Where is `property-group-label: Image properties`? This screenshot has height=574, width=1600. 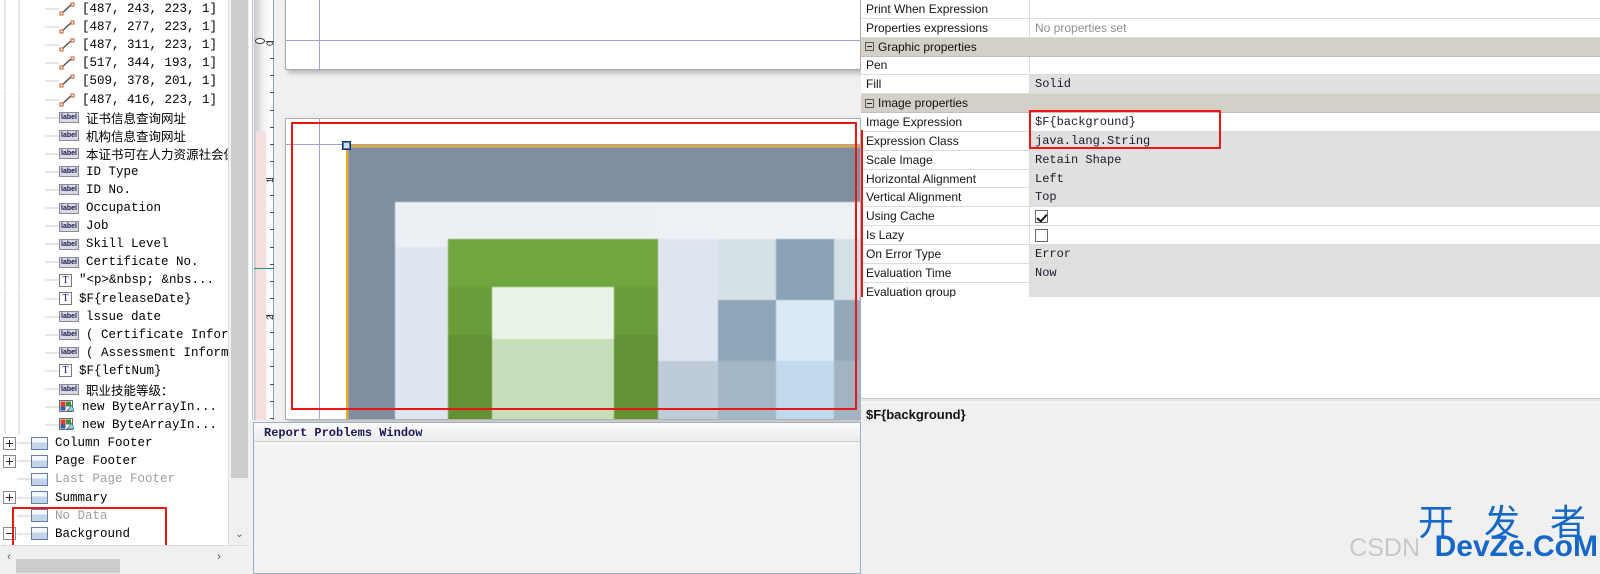 property-group-label: Image properties is located at coordinates (923, 103).